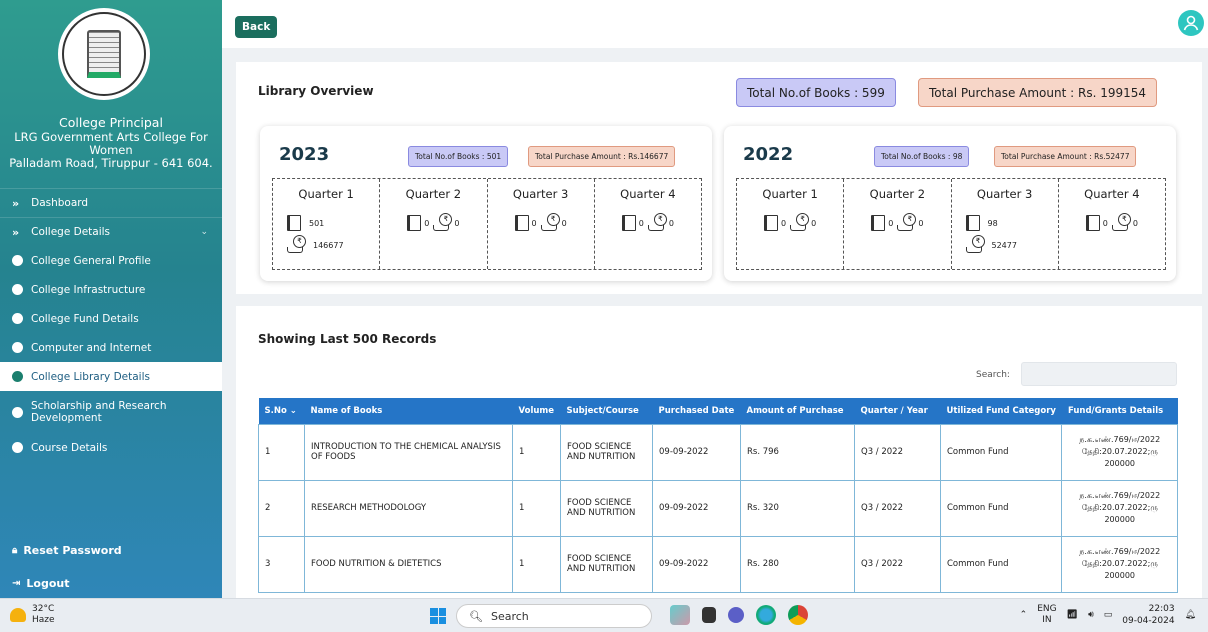 The height and width of the screenshot is (632, 1208). Describe the element at coordinates (648, 224) in the screenshot. I see `quarter-cell: Quarter 4 0 0` at that location.